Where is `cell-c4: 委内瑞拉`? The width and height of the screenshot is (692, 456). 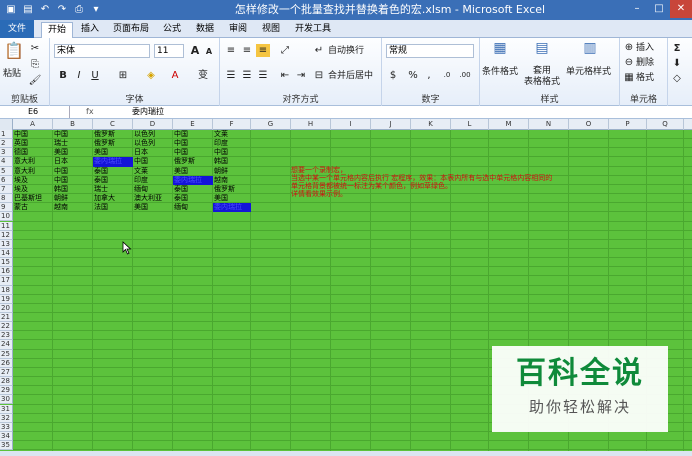 cell-c4: 委内瑞拉 is located at coordinates (113, 162).